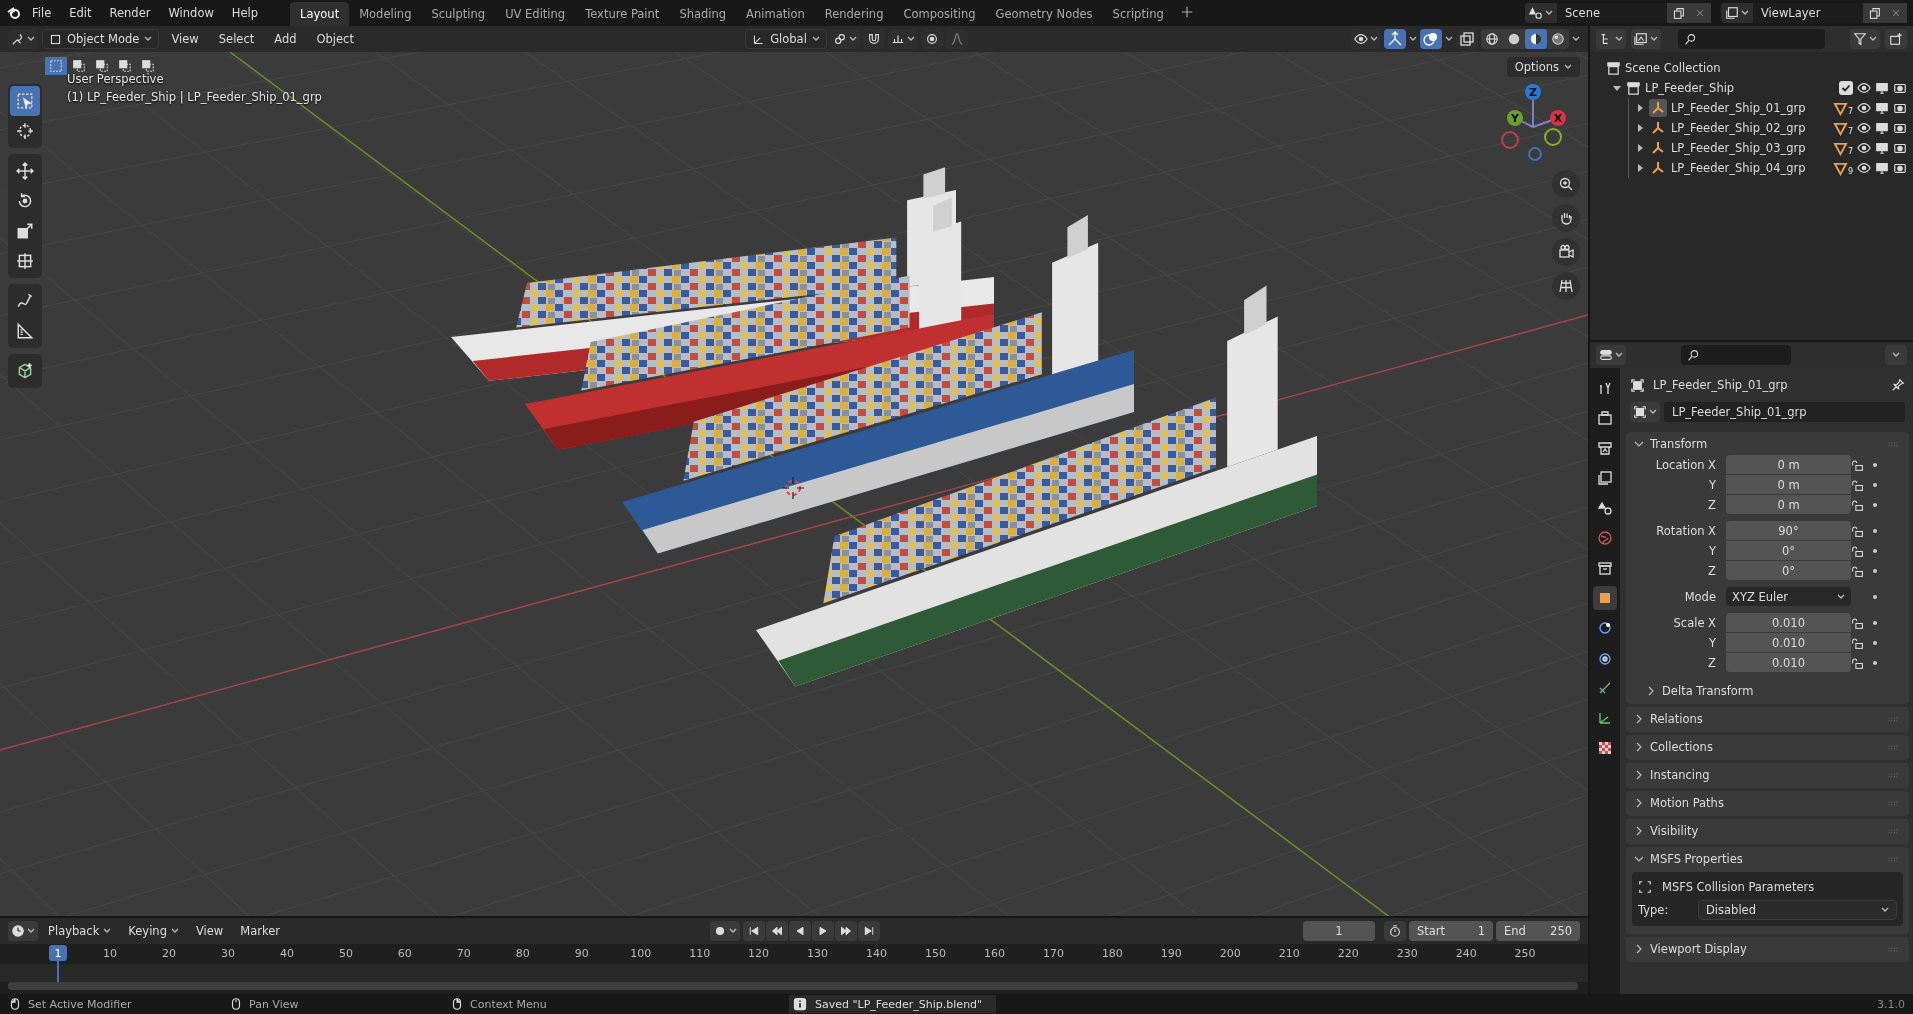 The height and width of the screenshot is (1014, 1913). Describe the element at coordinates (153, 931) in the screenshot. I see `menu-item: Keying` at that location.